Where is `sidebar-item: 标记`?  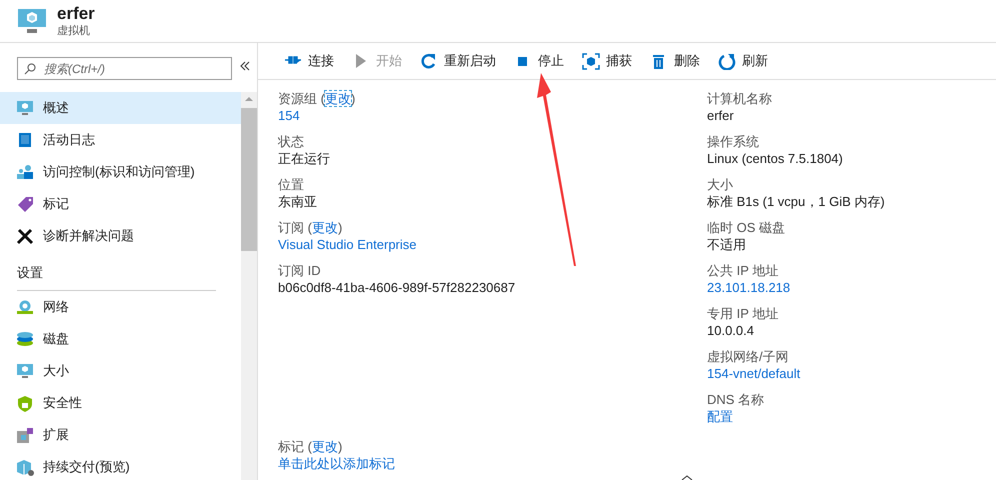
sidebar-item: 标记 is located at coordinates (120, 204).